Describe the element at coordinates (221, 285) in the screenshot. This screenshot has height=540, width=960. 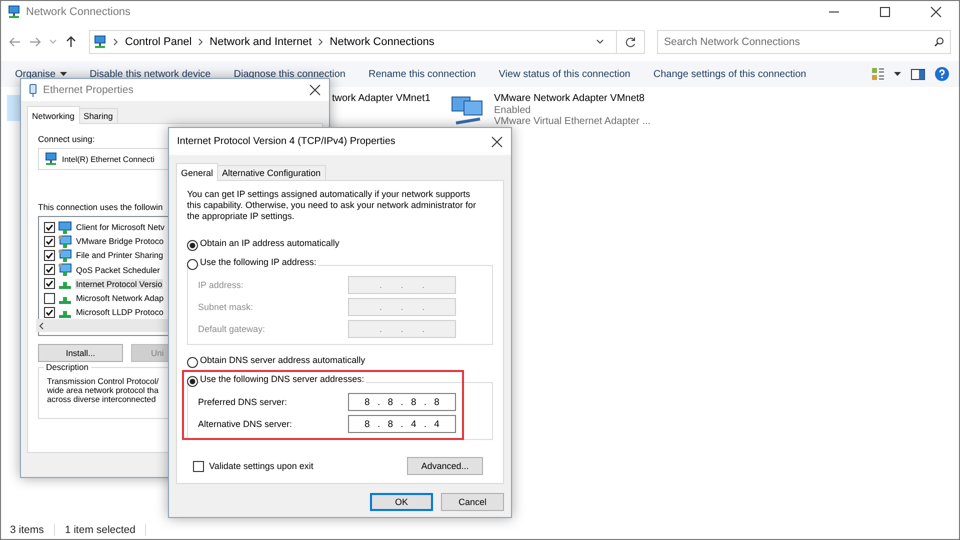
I see `field-label: IP address:` at that location.